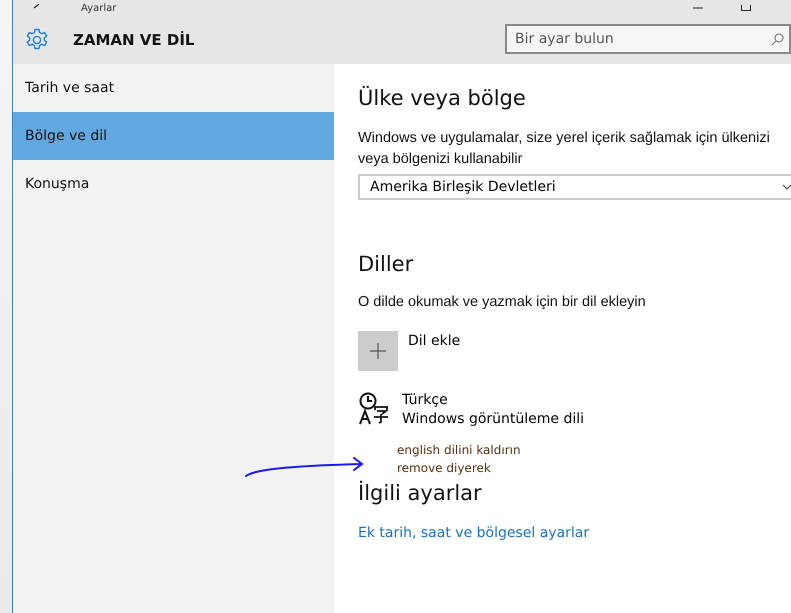  Describe the element at coordinates (493, 419) in the screenshot. I see `language-note: Windows görüntüleme dili` at that location.